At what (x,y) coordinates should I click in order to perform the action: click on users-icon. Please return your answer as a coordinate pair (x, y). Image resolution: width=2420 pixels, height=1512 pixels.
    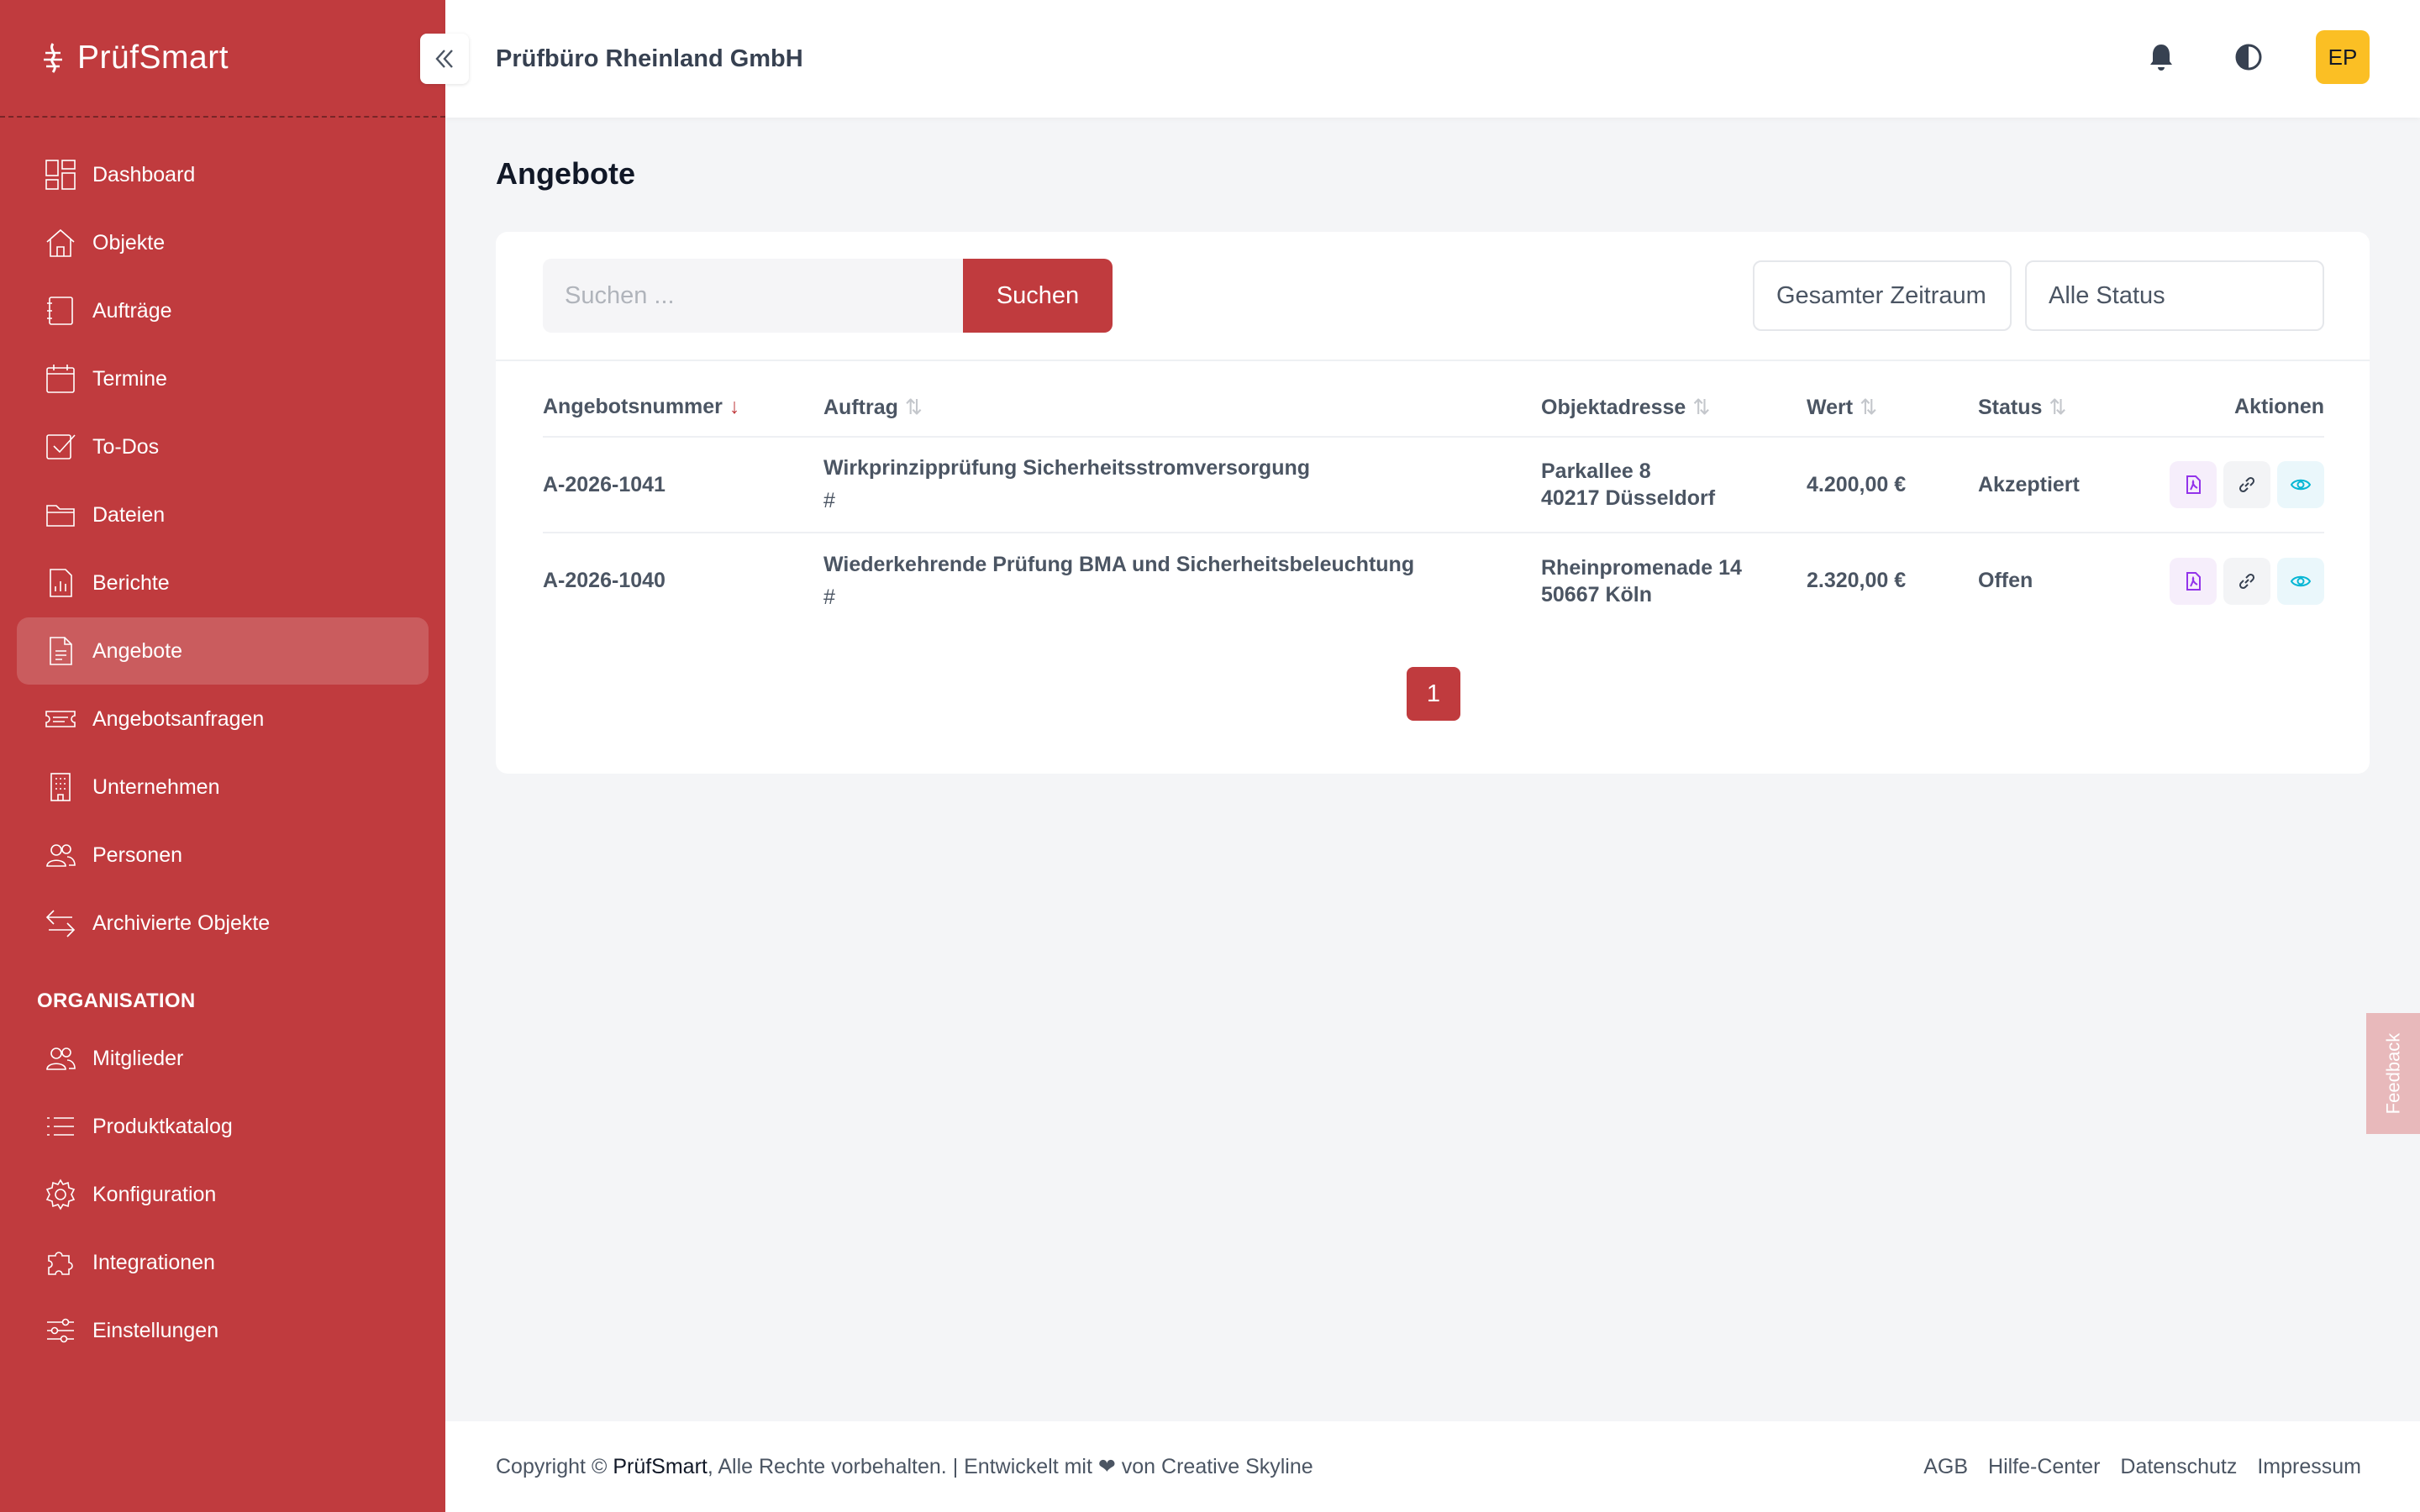
    Looking at the image, I should click on (60, 855).